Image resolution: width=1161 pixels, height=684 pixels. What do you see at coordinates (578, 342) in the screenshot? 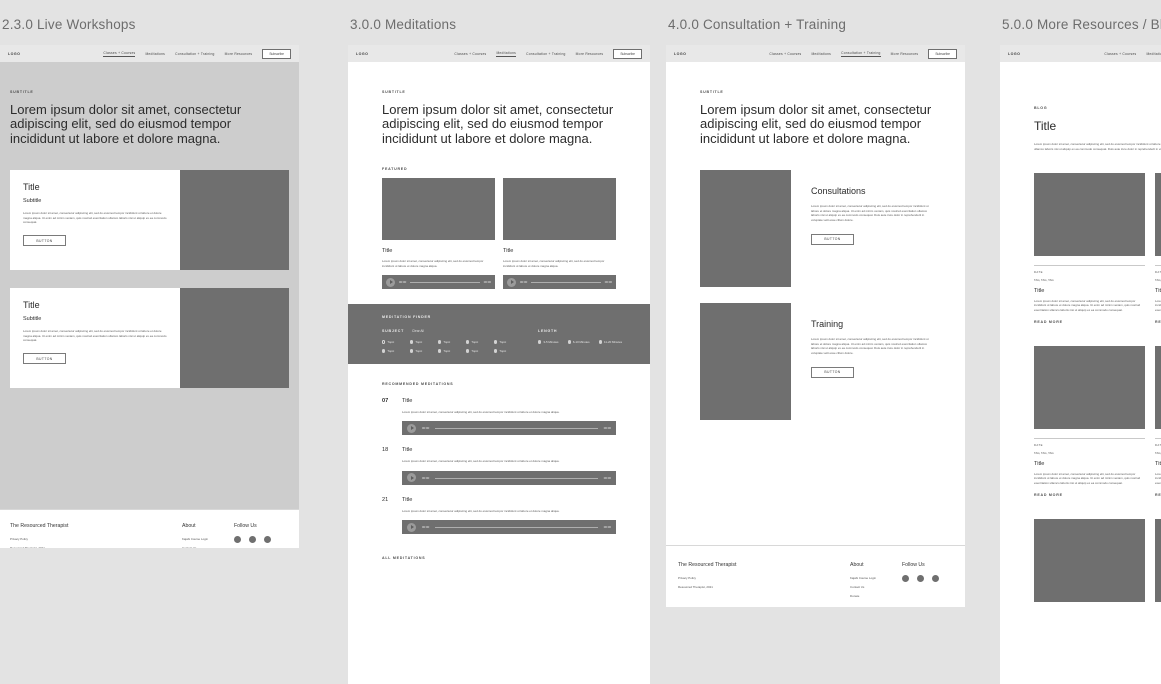
I see `length-checkbox-item: 6-10 Minutes` at bounding box center [578, 342].